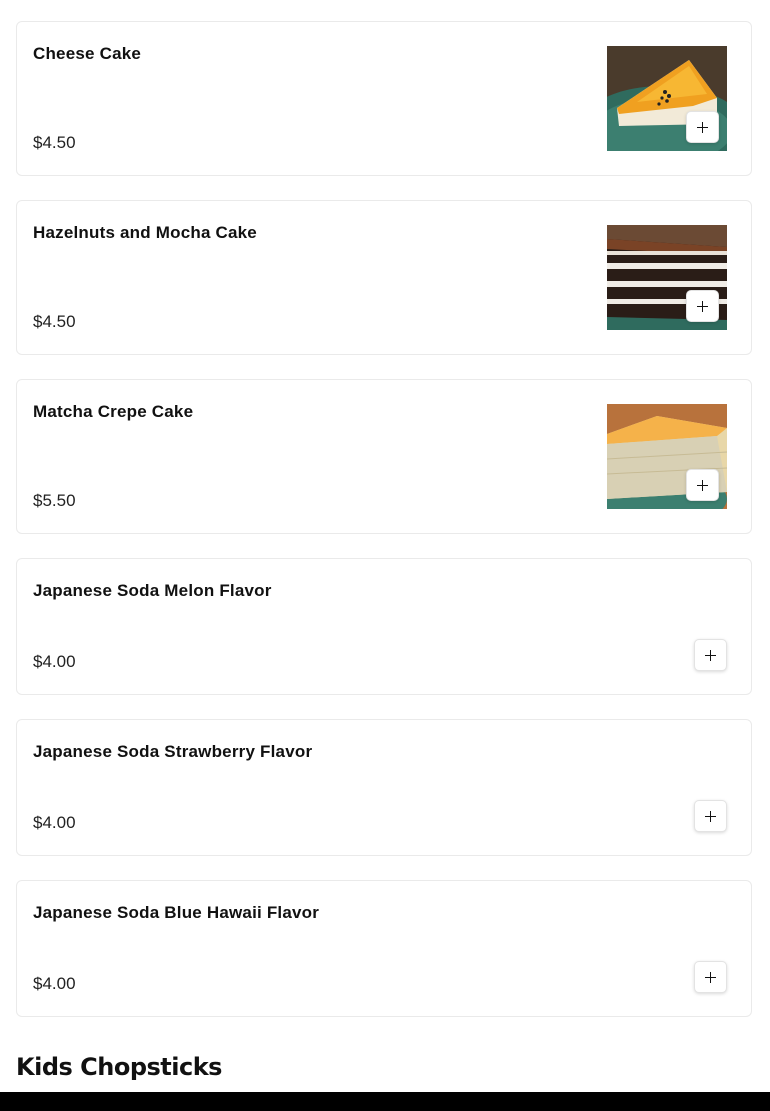 The width and height of the screenshot is (770, 1111). Describe the element at coordinates (113, 411) in the screenshot. I see `item-name: Matcha Crepe Cake` at that location.